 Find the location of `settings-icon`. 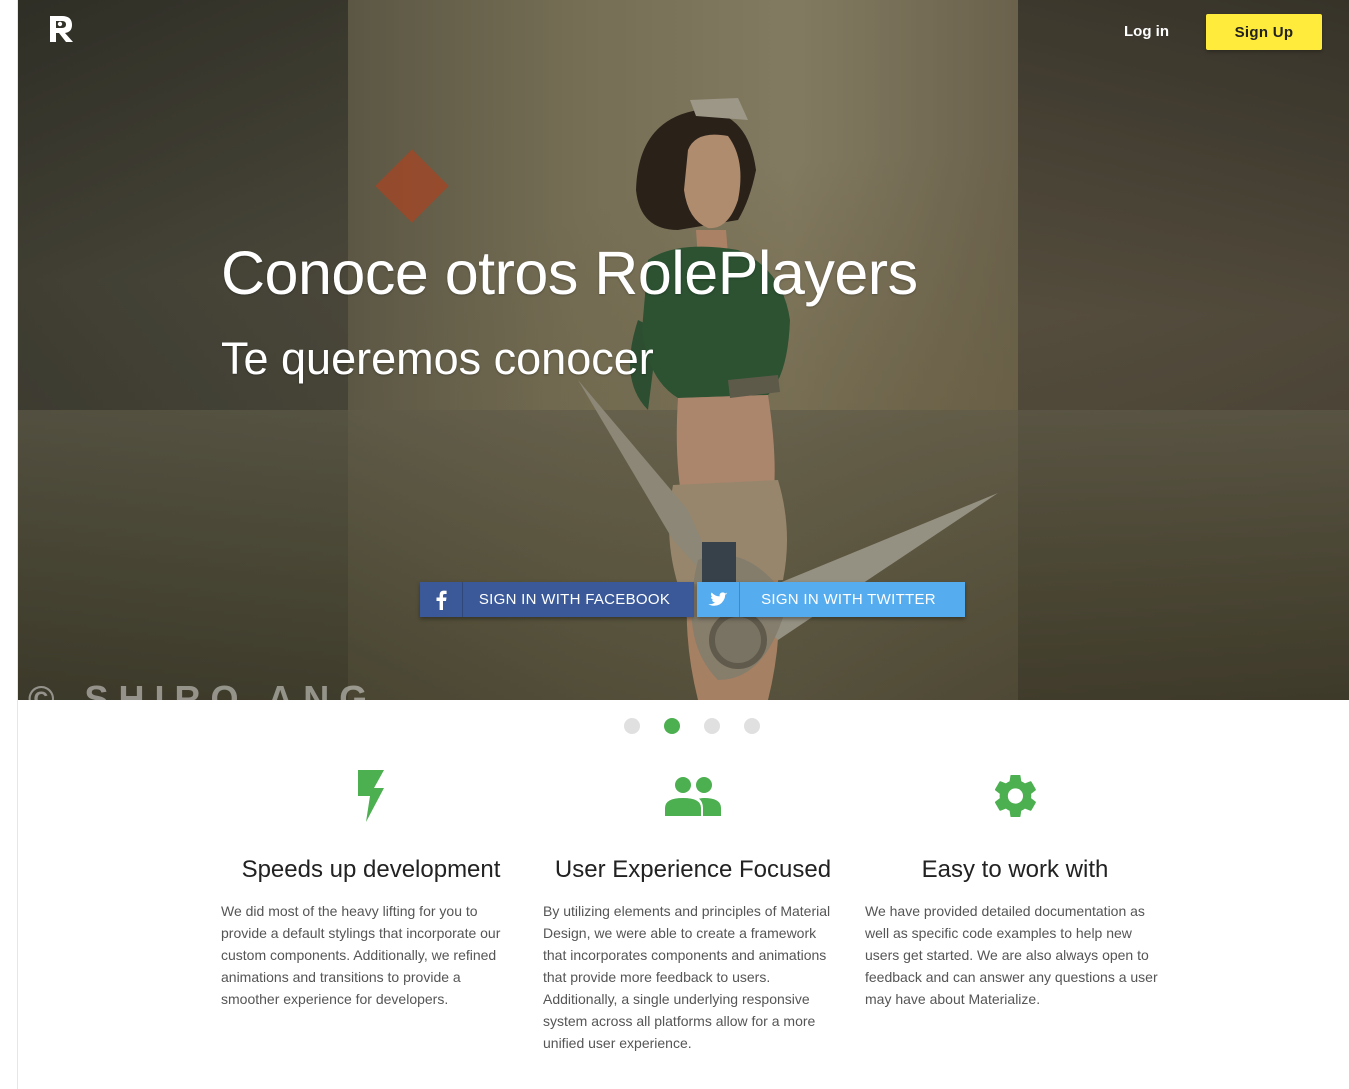

settings-icon is located at coordinates (1015, 796).